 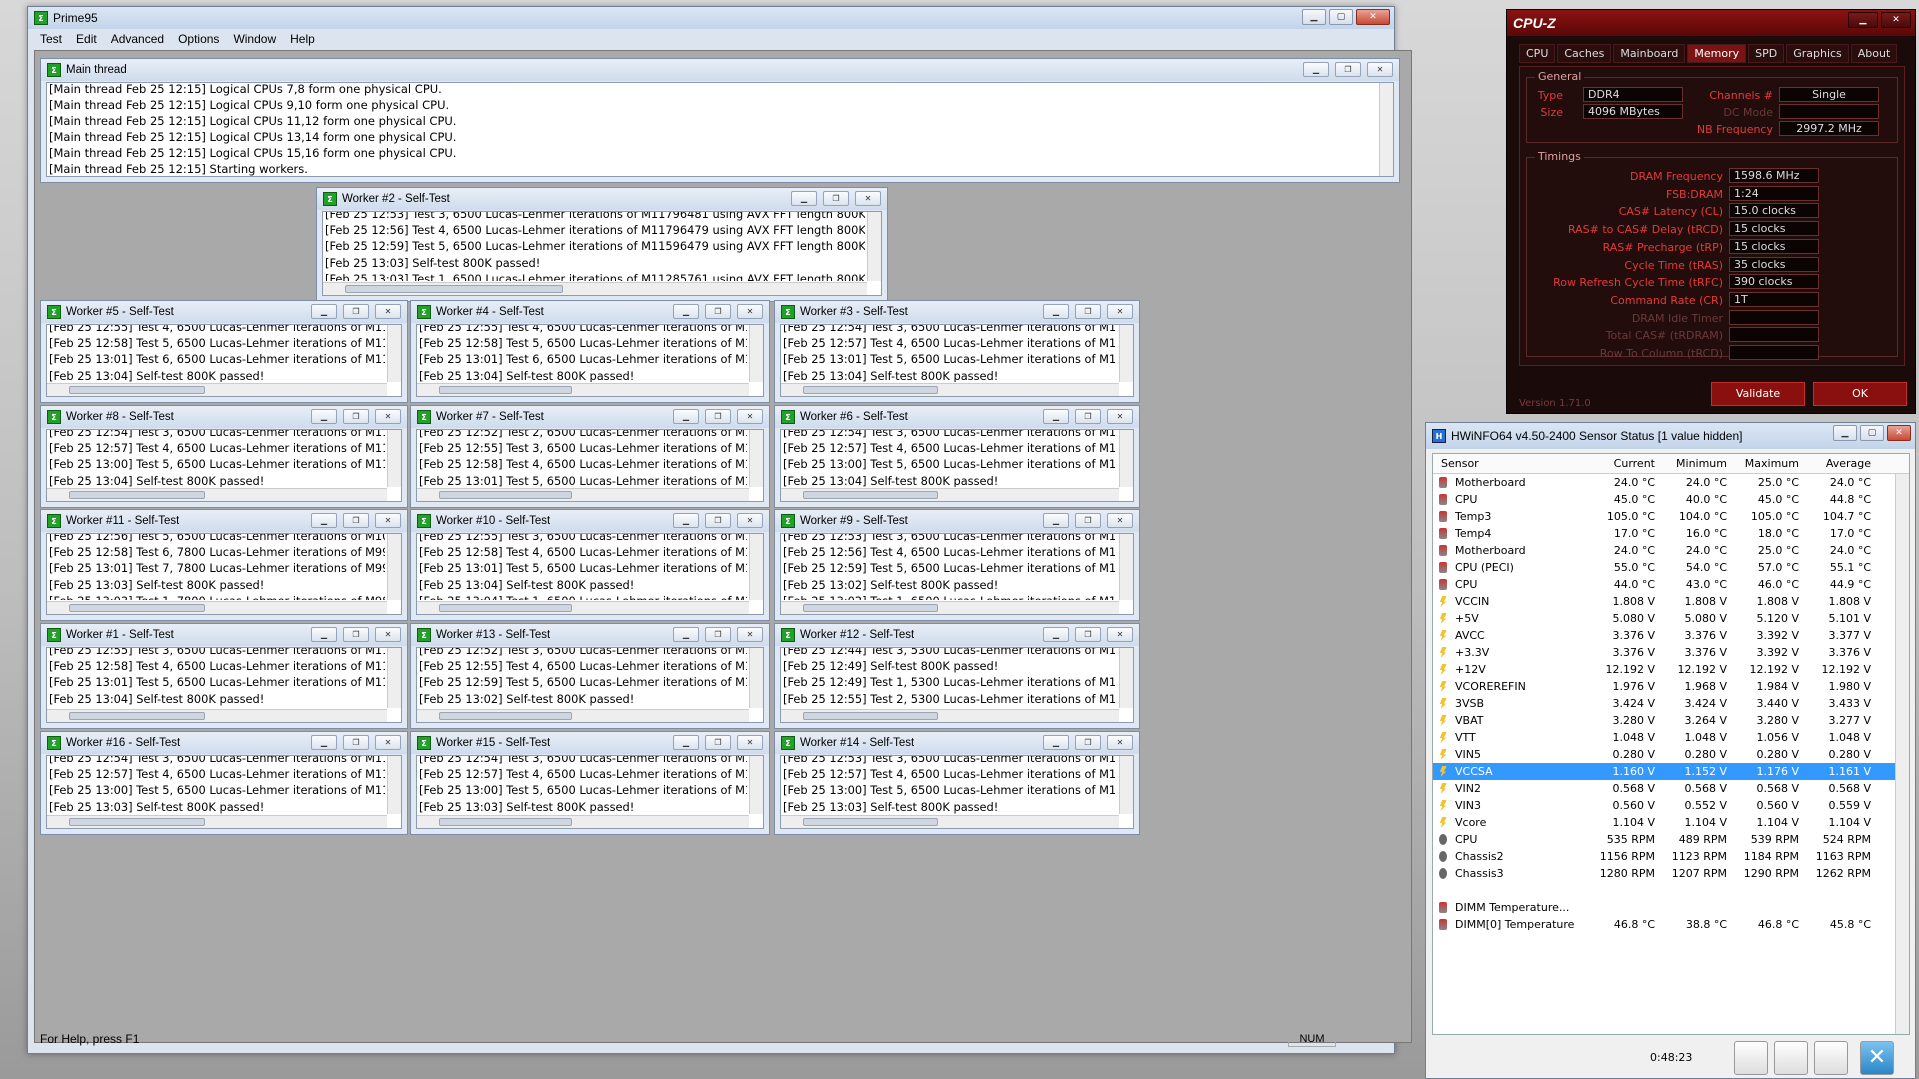 What do you see at coordinates (1831, 1058) in the screenshot?
I see `gear-icon` at bounding box center [1831, 1058].